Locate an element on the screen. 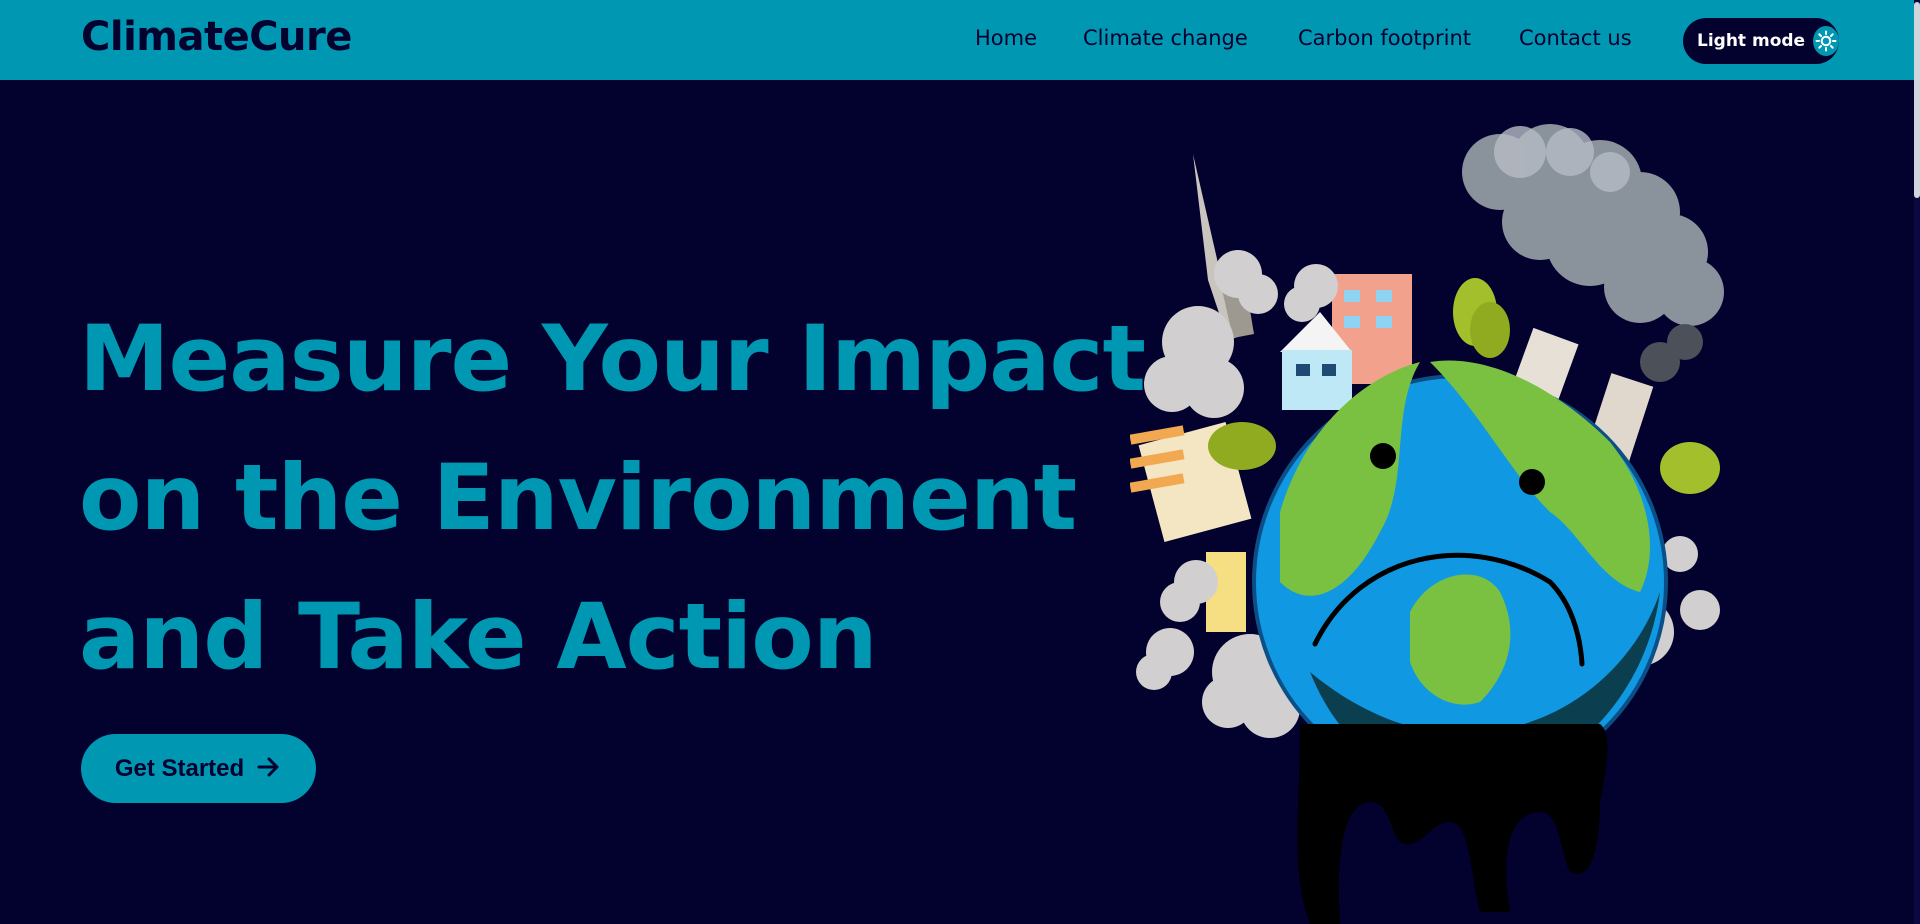 This screenshot has width=1920, height=924. light-mode-toggle: Light mode is located at coordinates (1761, 41).